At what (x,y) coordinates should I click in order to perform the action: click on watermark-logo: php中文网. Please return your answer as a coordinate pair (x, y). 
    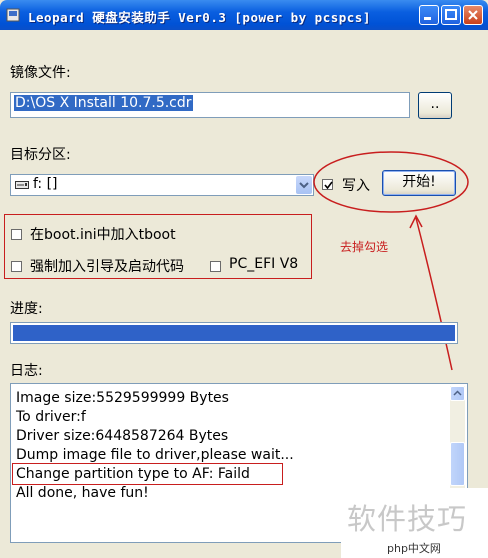
    Looking at the image, I should click on (414, 548).